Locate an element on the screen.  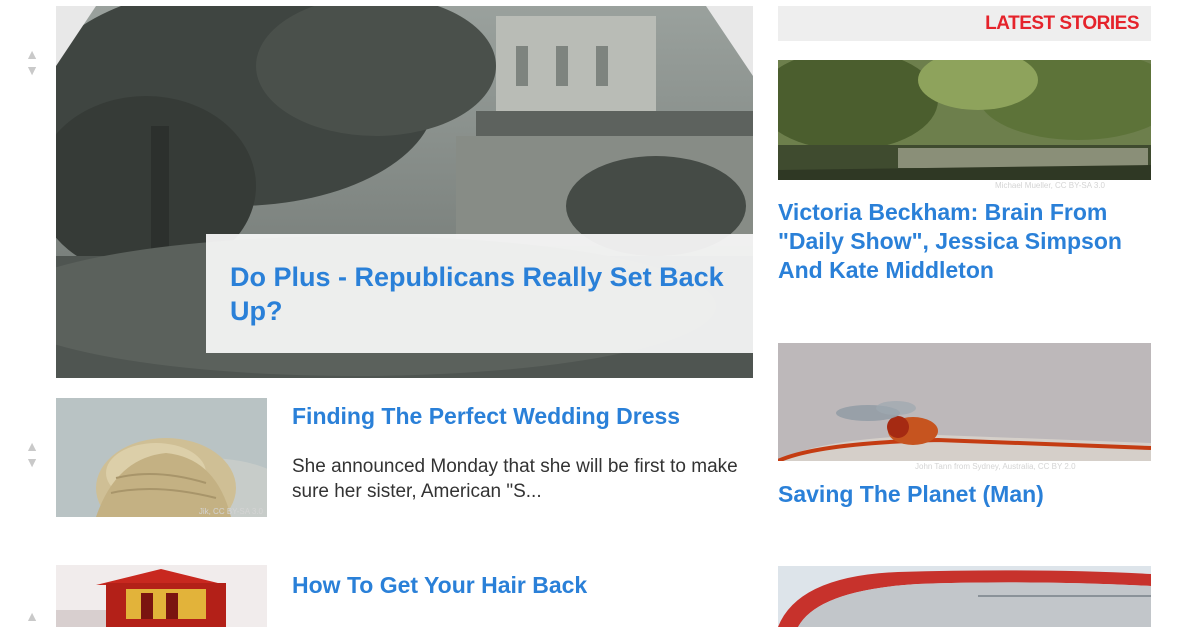
article-thumbnail is located at coordinates (161, 596).